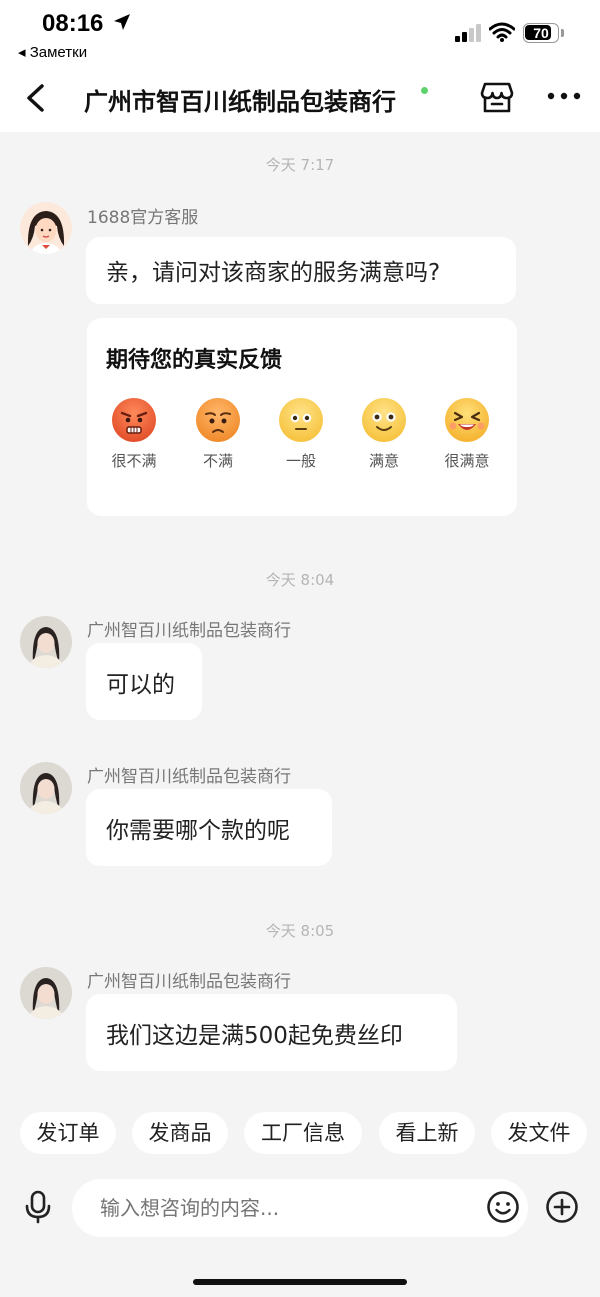 The image size is (600, 1297). What do you see at coordinates (254, 1036) in the screenshot?
I see `message-text: 我们这边是满500起免费丝印` at bounding box center [254, 1036].